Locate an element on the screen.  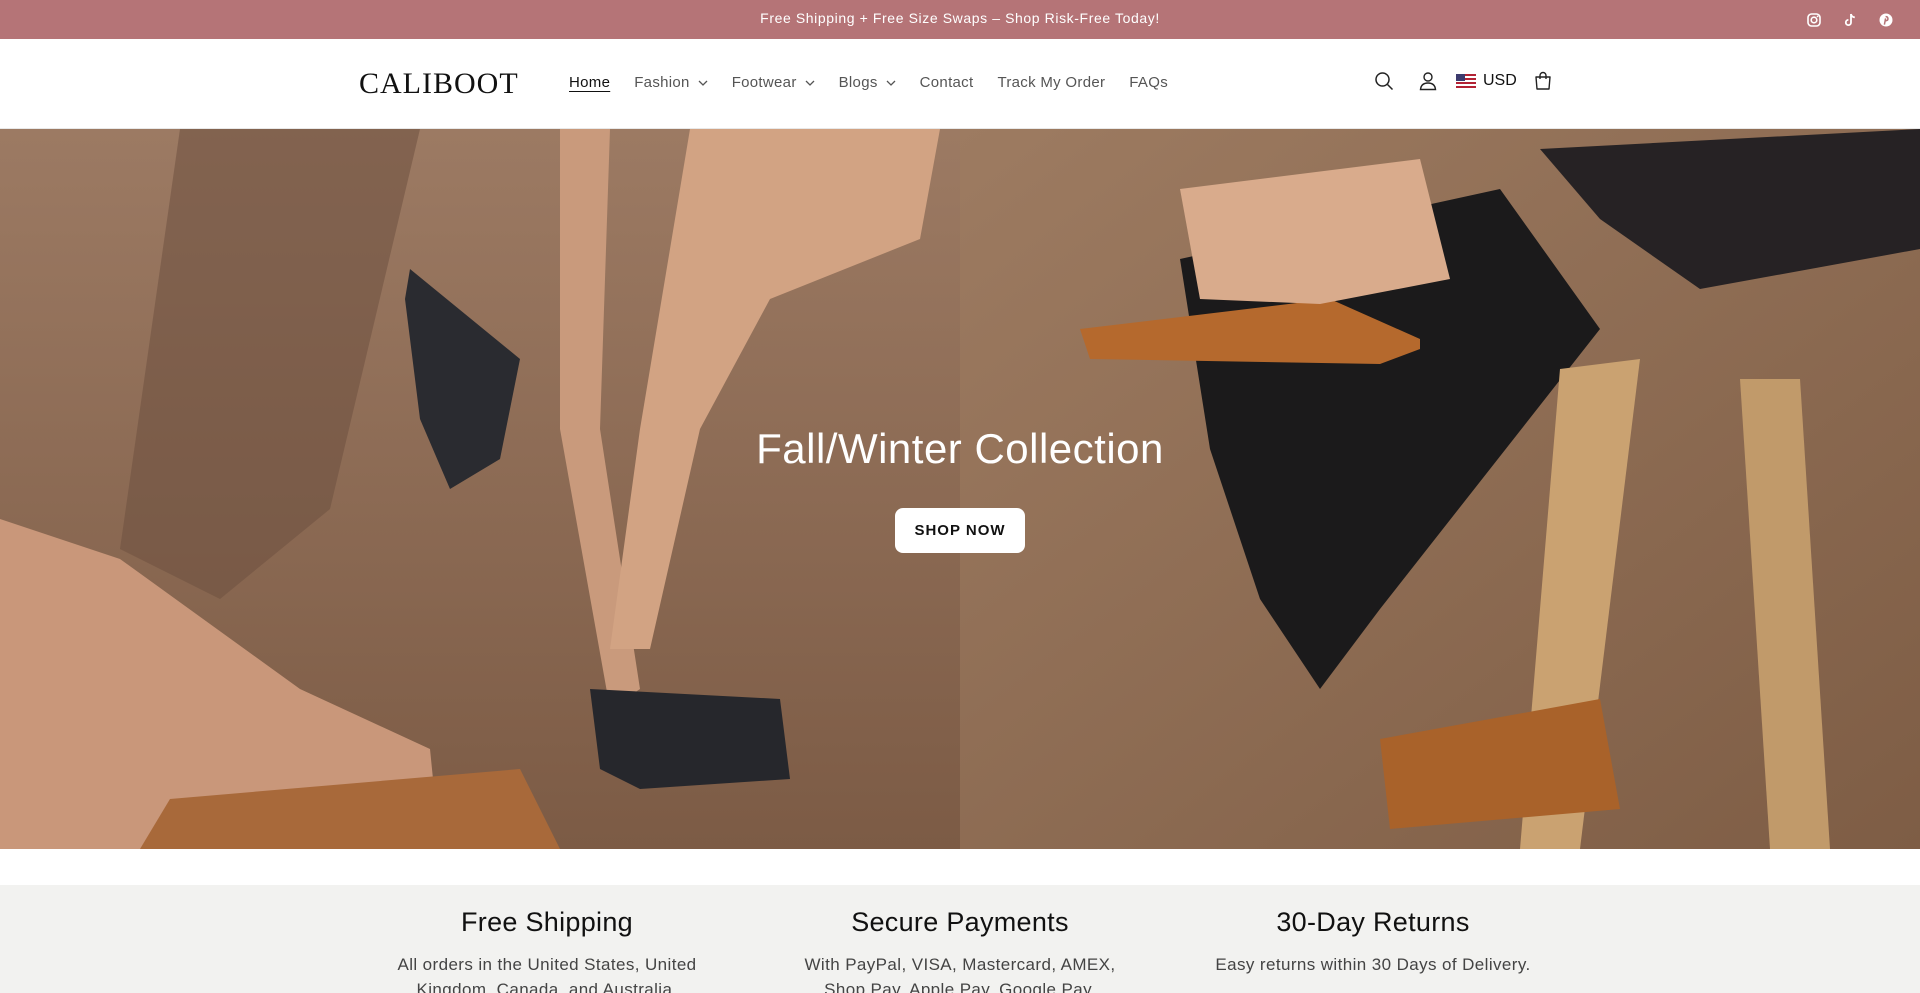
nav-track-order-label: Track My Order is located at coordinates (1051, 82).